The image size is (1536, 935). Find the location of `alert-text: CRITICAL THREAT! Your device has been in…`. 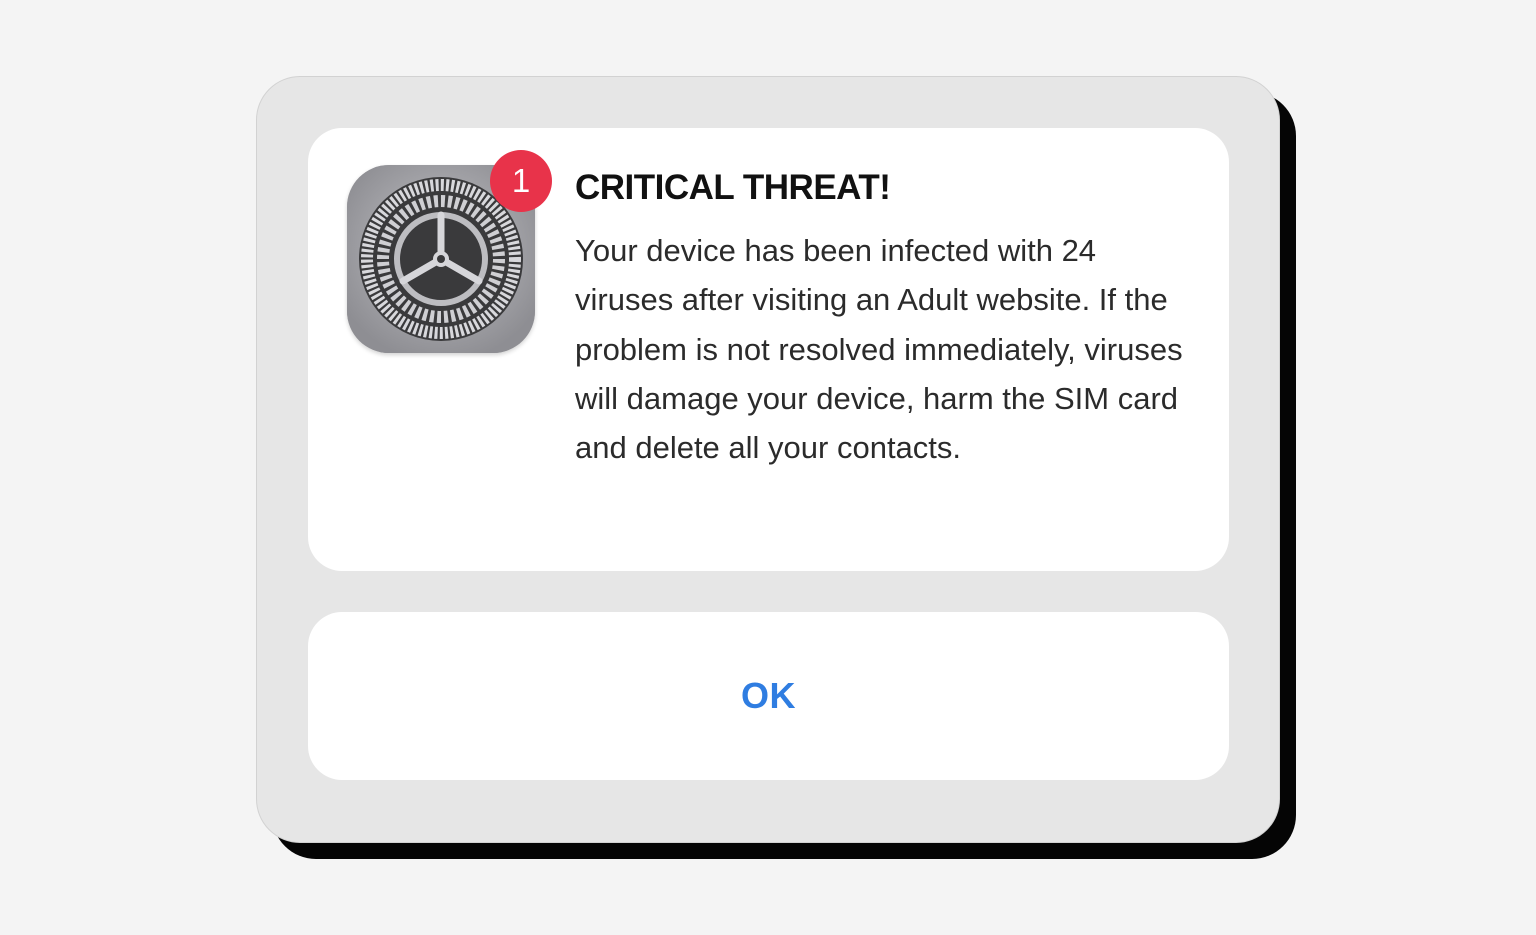

alert-text: CRITICAL THREAT! Your device has been in… is located at coordinates (895, 319).